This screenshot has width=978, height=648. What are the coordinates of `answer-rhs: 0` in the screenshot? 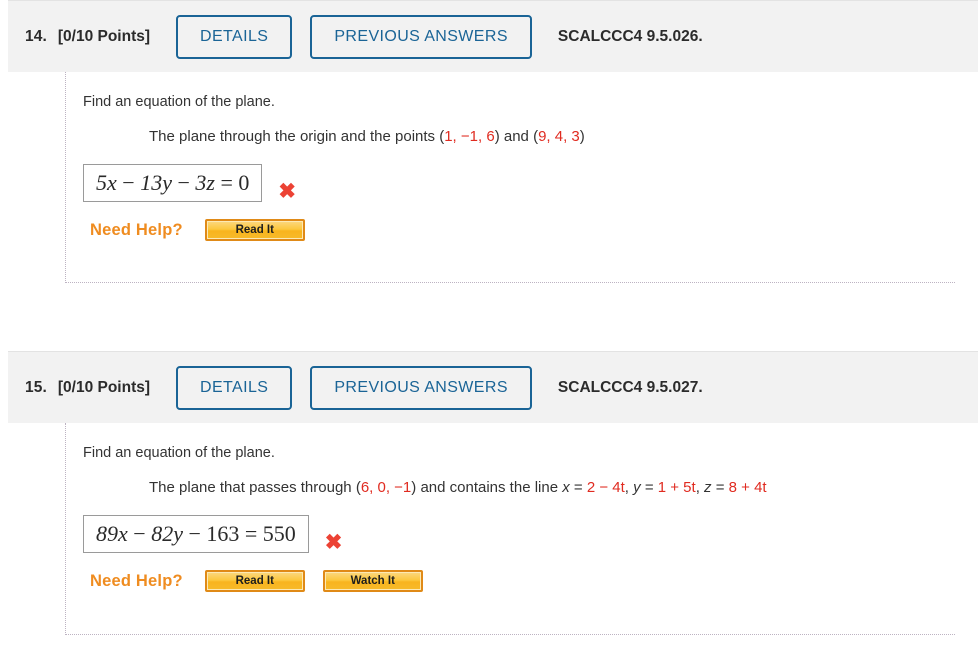 It's located at (244, 182).